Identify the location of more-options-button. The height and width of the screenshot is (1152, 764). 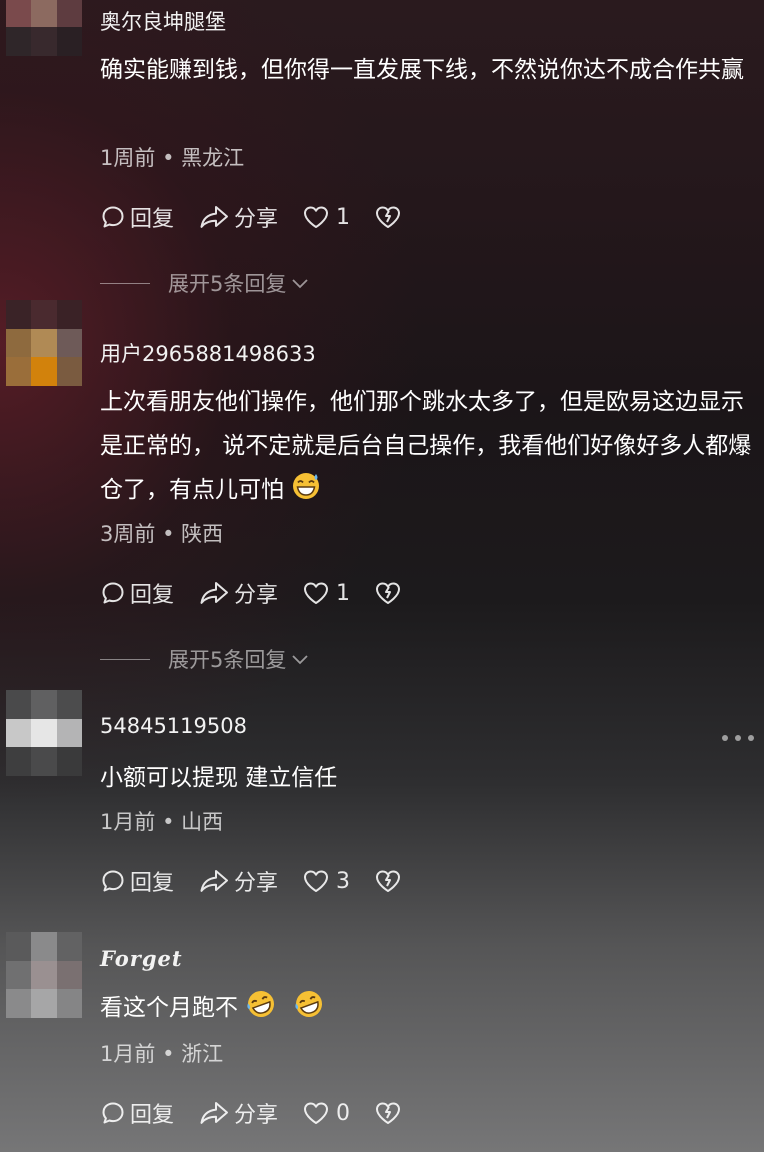
(738, 738).